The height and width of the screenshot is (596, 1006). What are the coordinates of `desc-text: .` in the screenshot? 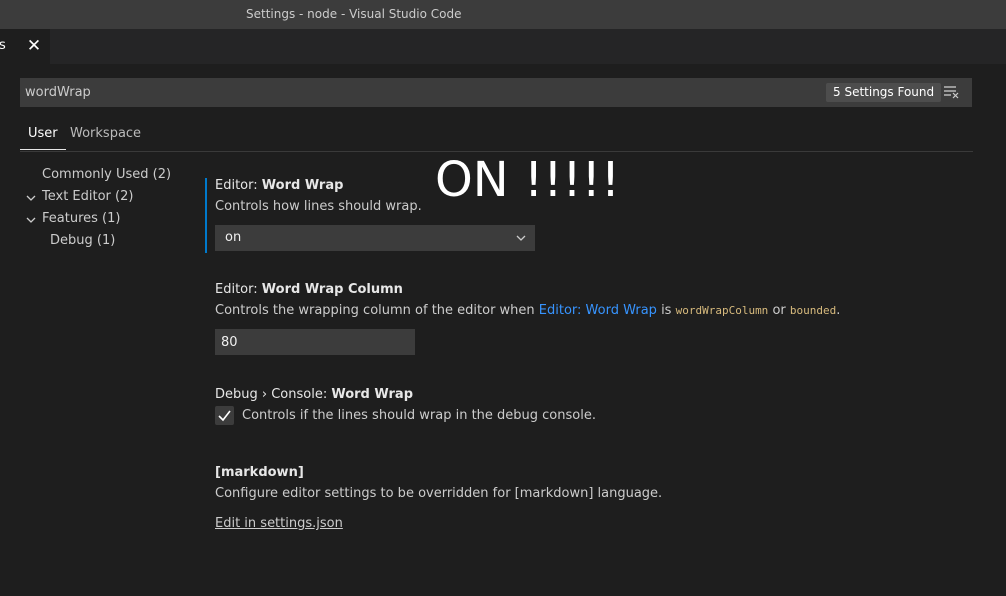 It's located at (838, 310).